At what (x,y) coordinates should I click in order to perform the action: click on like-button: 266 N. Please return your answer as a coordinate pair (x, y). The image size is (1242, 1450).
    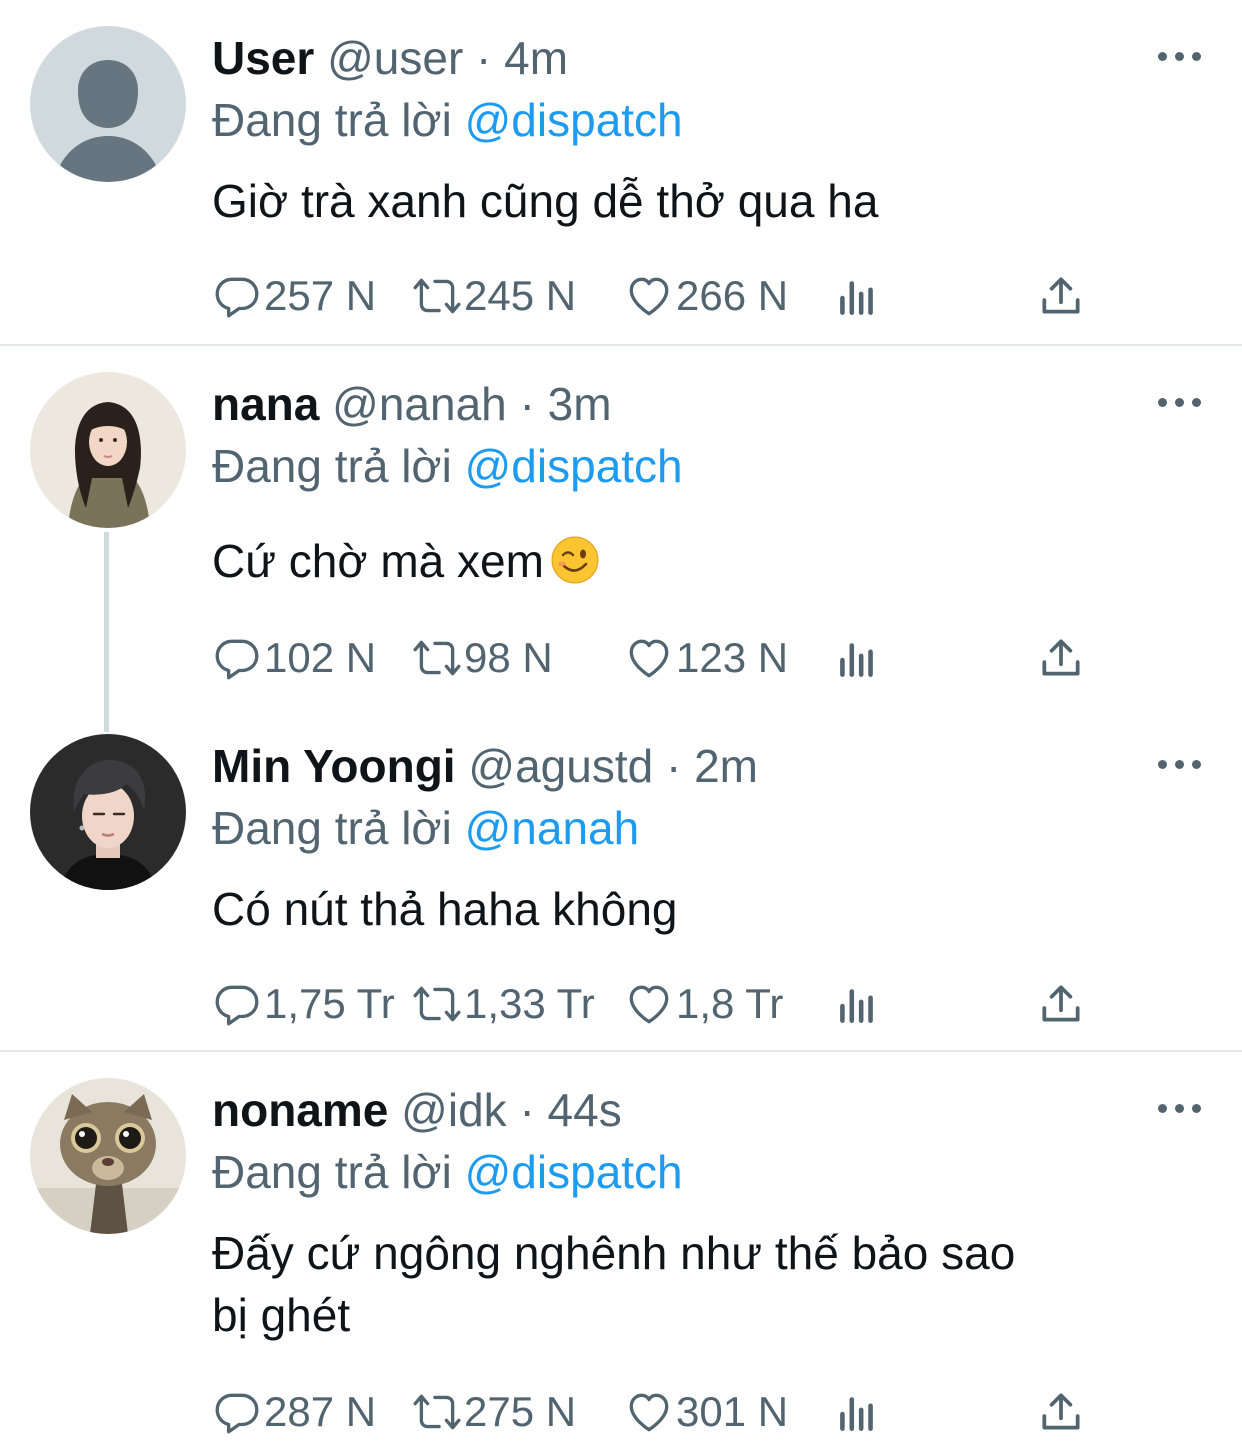
    Looking at the image, I should click on (706, 296).